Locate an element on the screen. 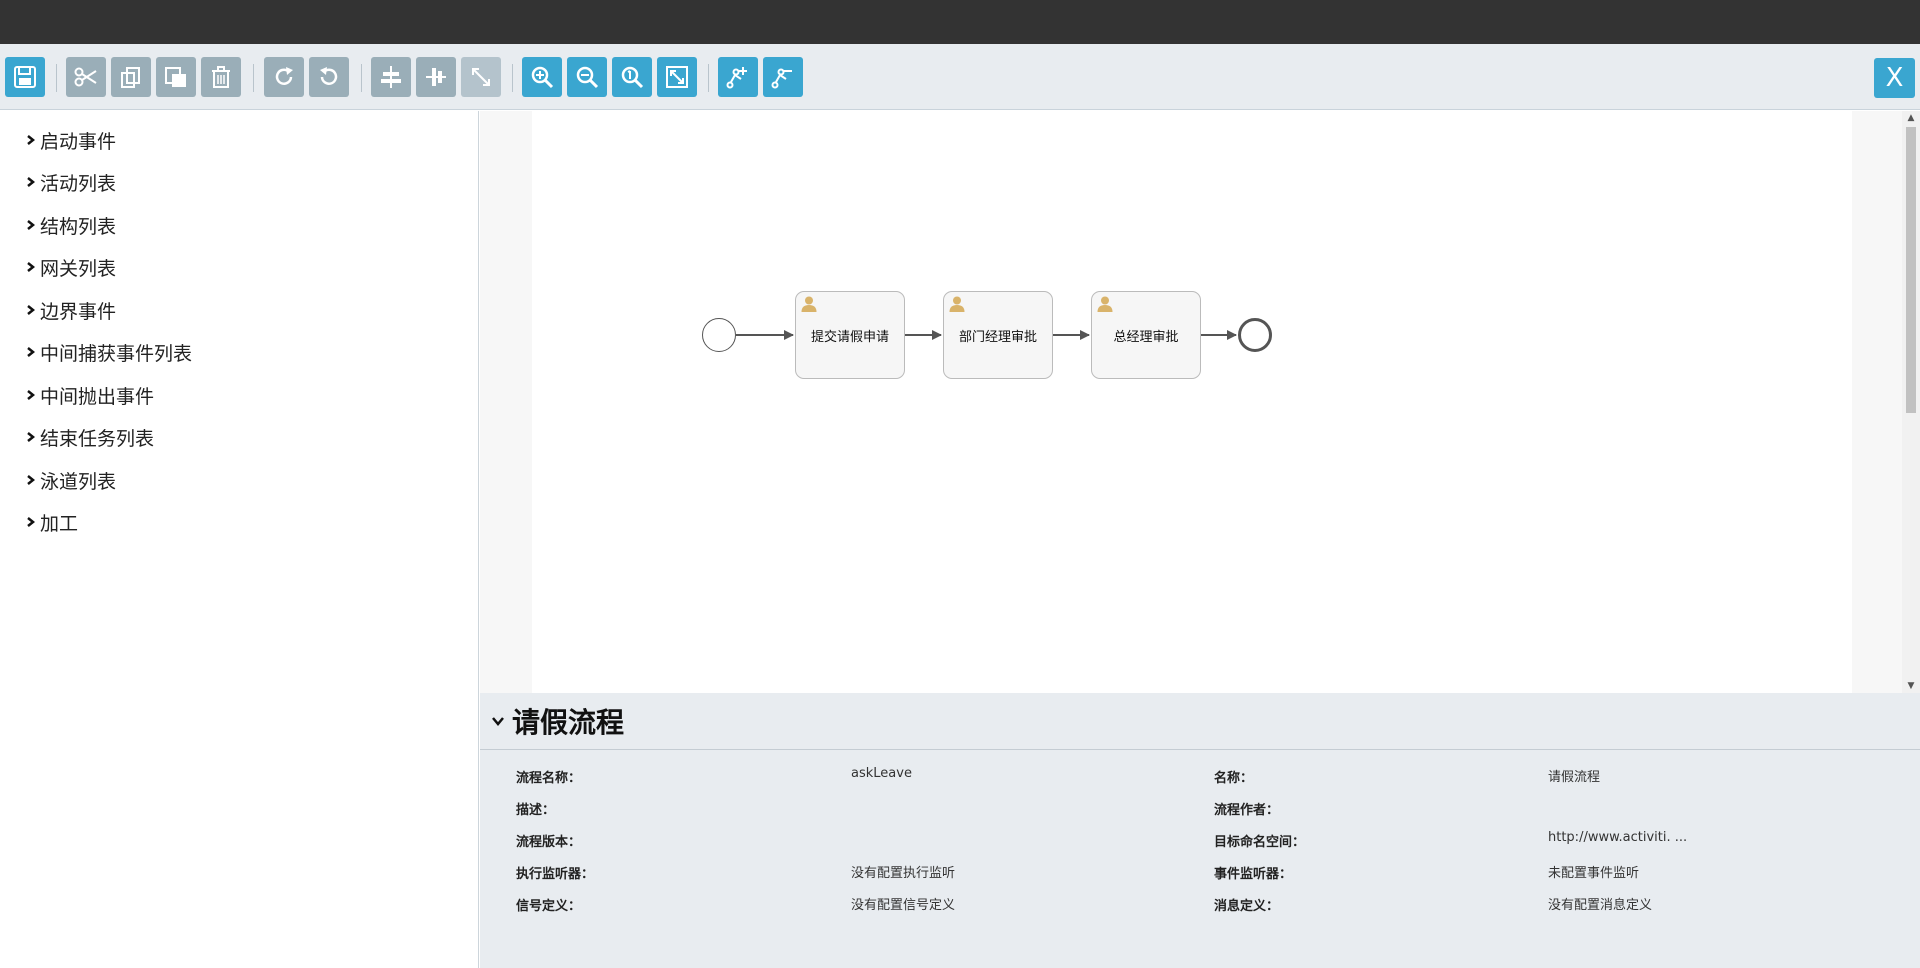 The image size is (1920, 968). zoom-actual-icon is located at coordinates (632, 77).